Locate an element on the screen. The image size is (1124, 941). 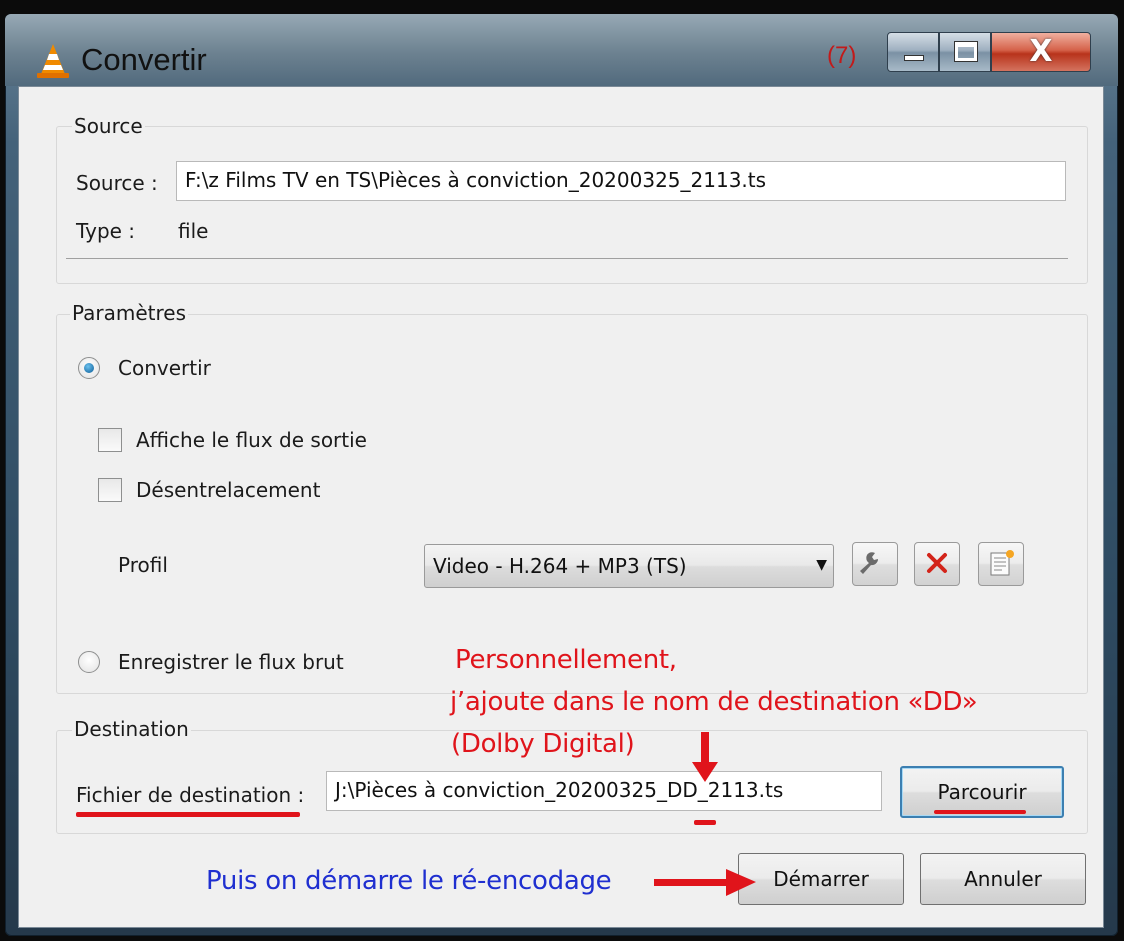
wrench-icon is located at coordinates (869, 563).